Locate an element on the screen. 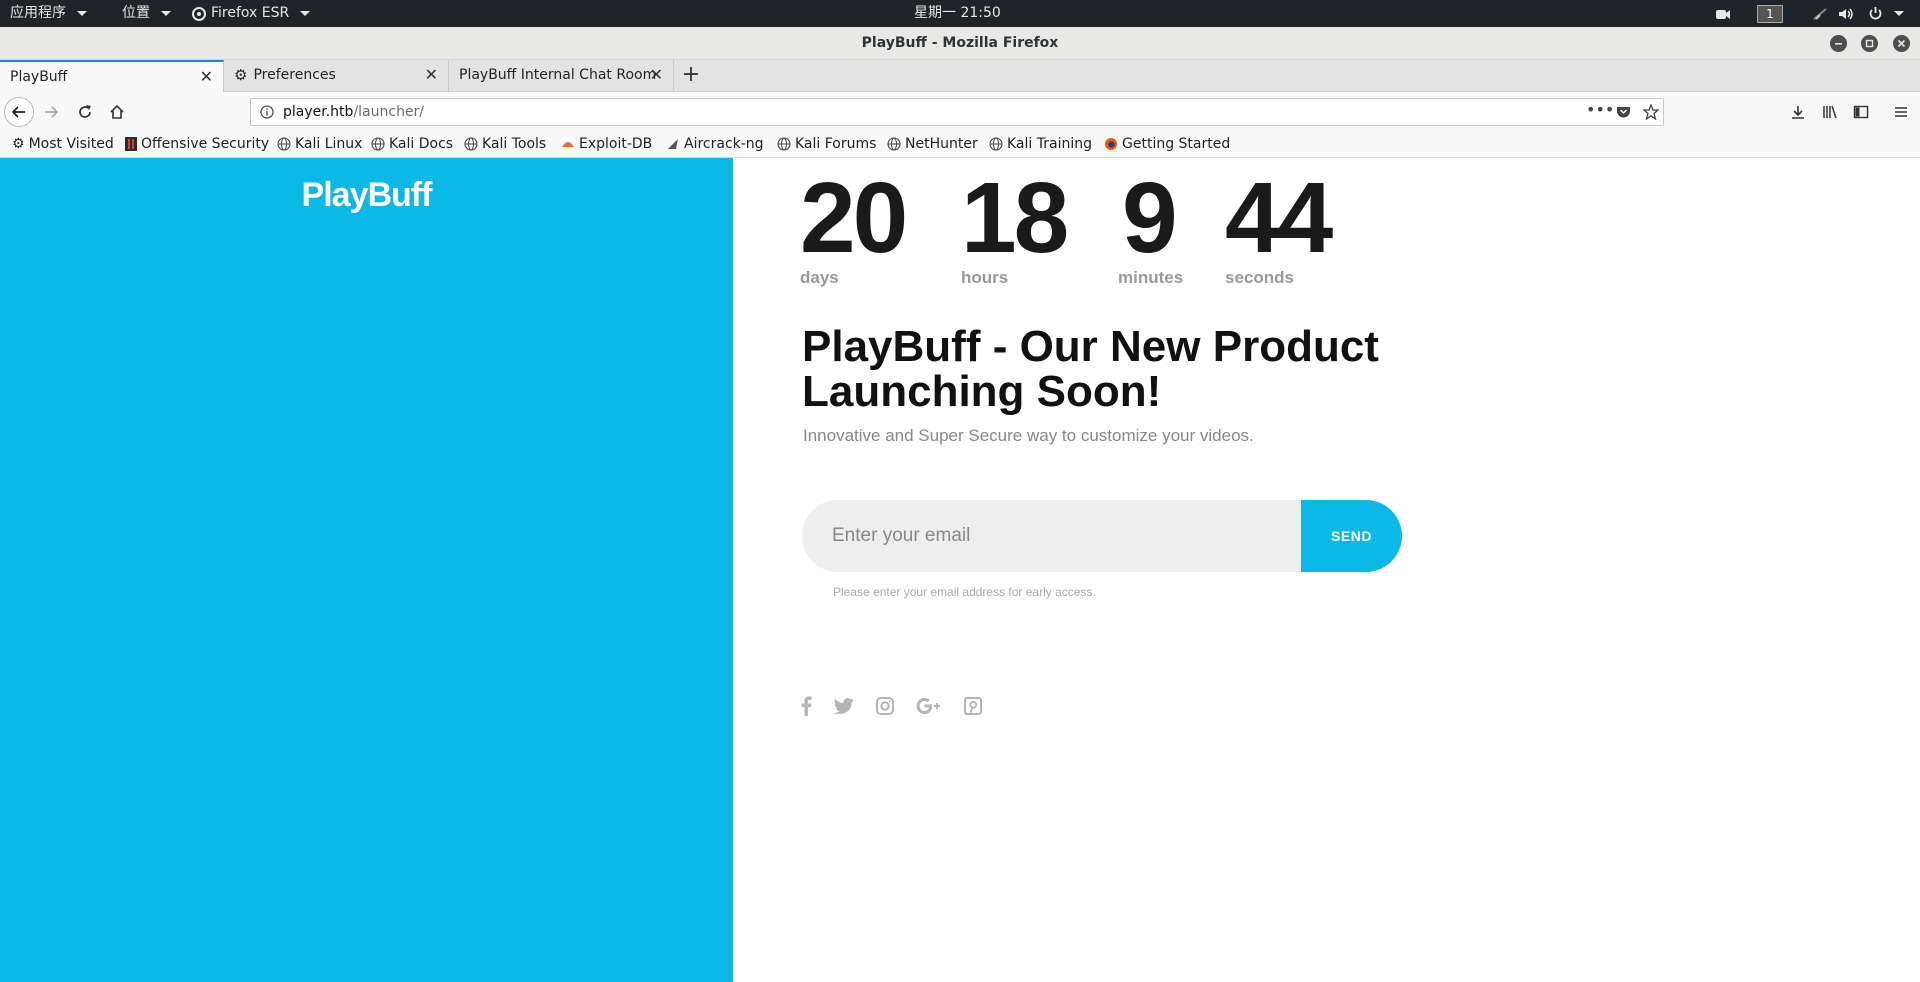 This screenshot has height=982, width=1920. close-window-button is located at coordinates (1901, 43).